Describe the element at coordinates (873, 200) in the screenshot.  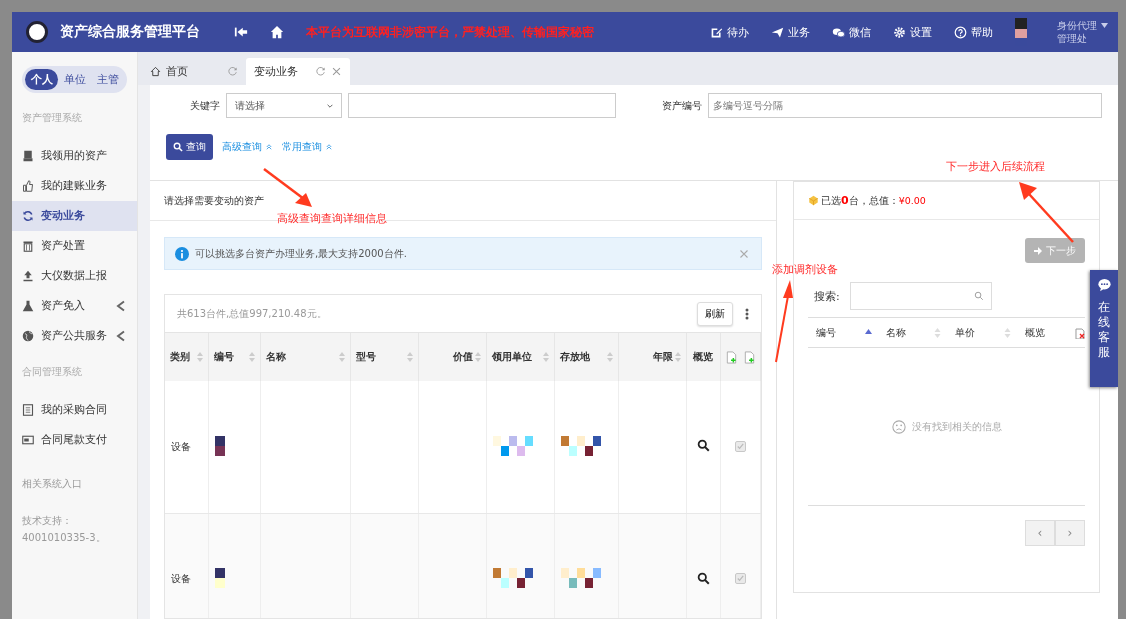
I see `selection-summary: 已选0 台，总值：¥0.00` at that location.